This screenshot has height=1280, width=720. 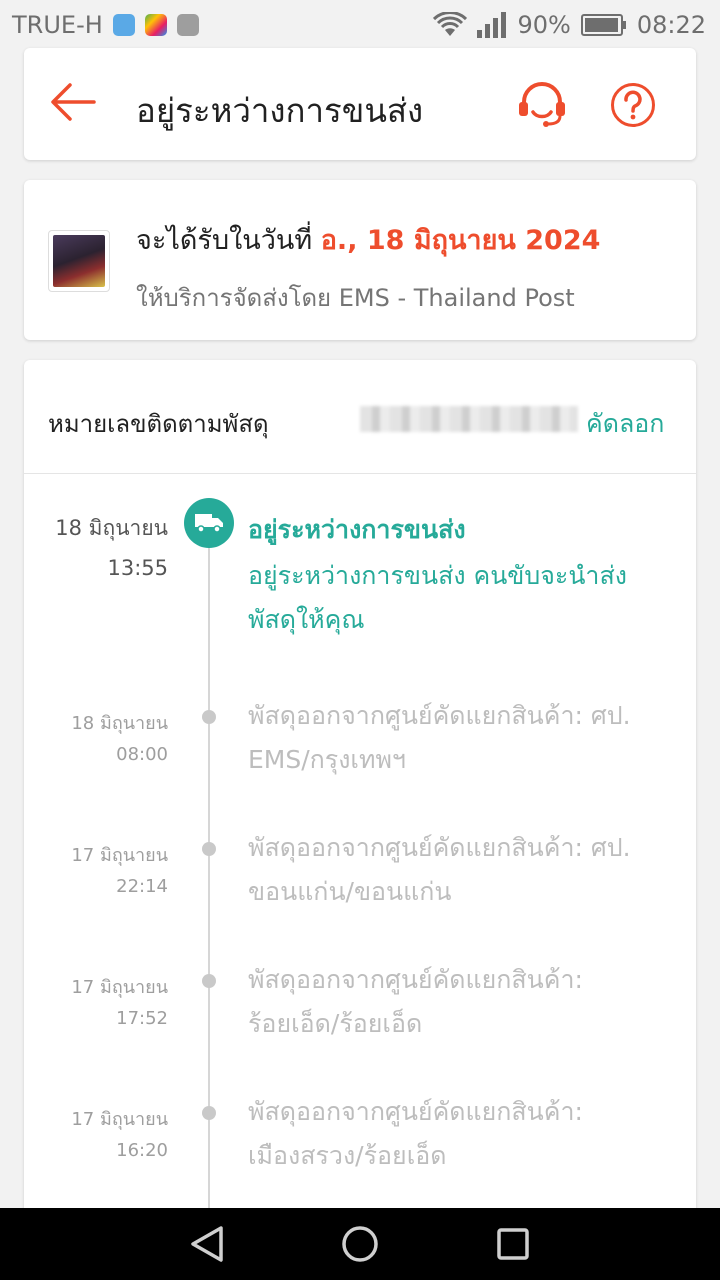 What do you see at coordinates (544, 25) in the screenshot?
I see `battery-percent: 90%` at bounding box center [544, 25].